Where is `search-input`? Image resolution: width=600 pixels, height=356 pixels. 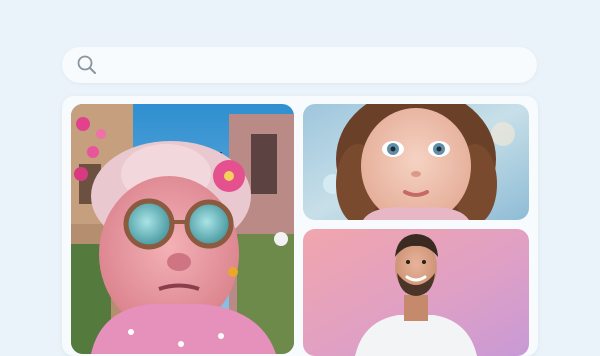 search-input is located at coordinates (313, 66).